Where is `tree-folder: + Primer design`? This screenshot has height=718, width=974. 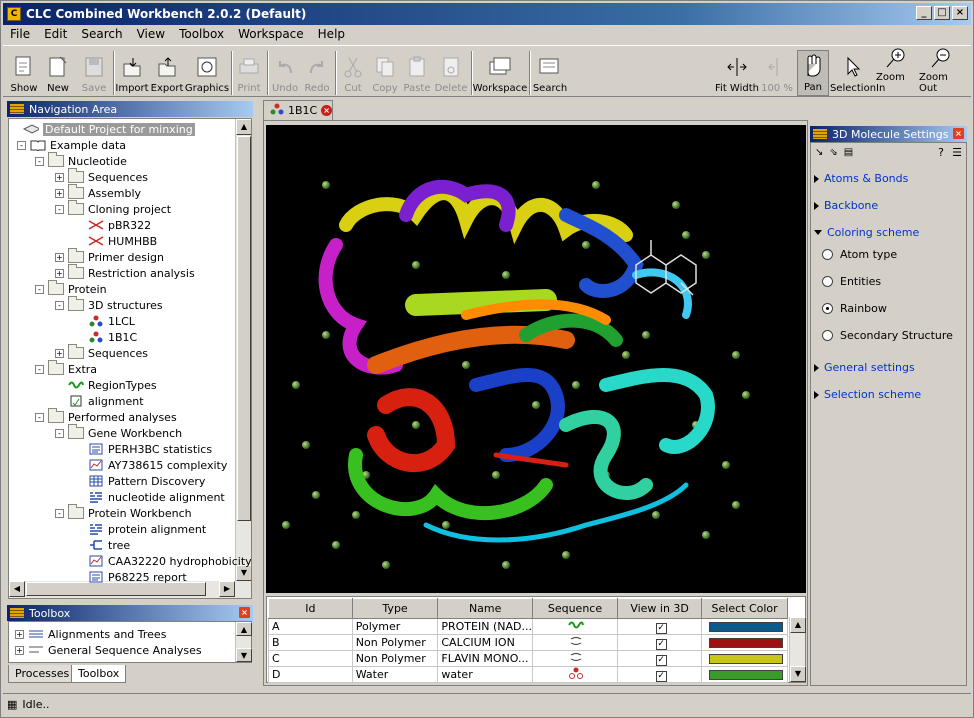
tree-folder: + Primer design is located at coordinates (109, 256).